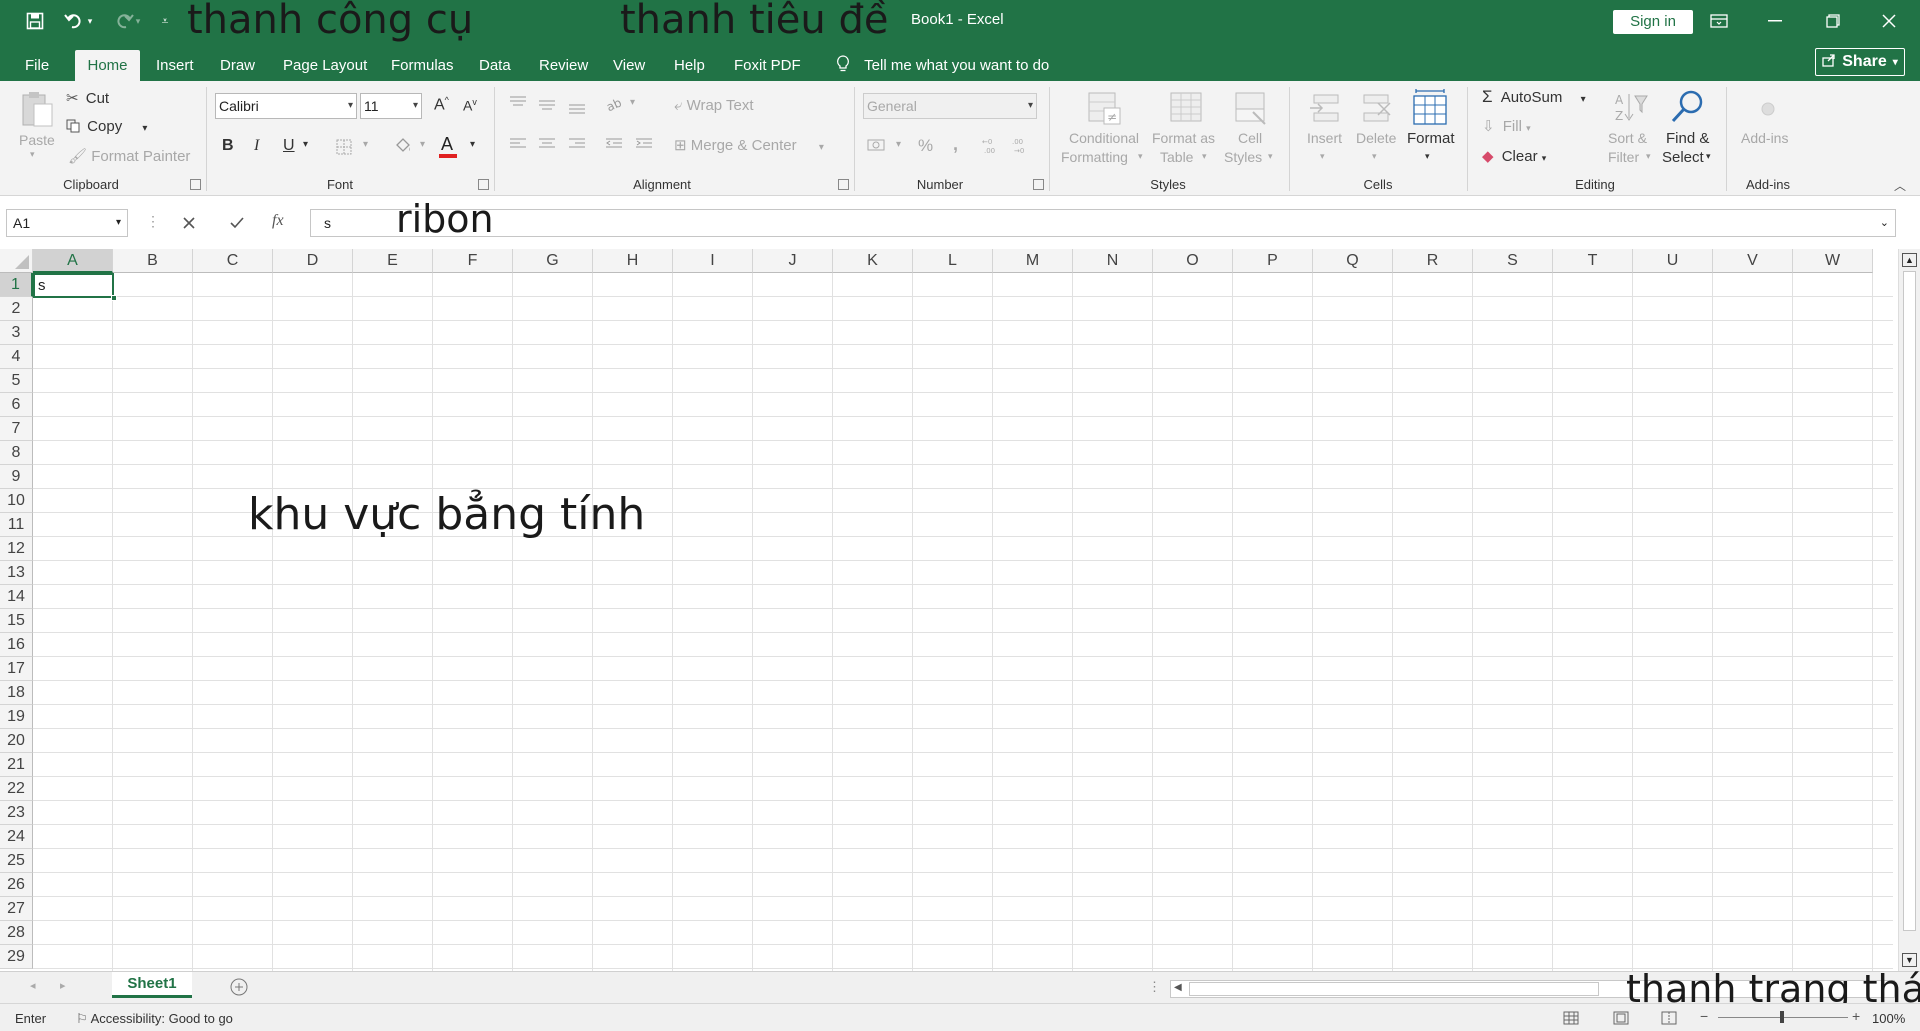 The image size is (1920, 1031). Describe the element at coordinates (16, 381) in the screenshot. I see `row-header: 5` at that location.